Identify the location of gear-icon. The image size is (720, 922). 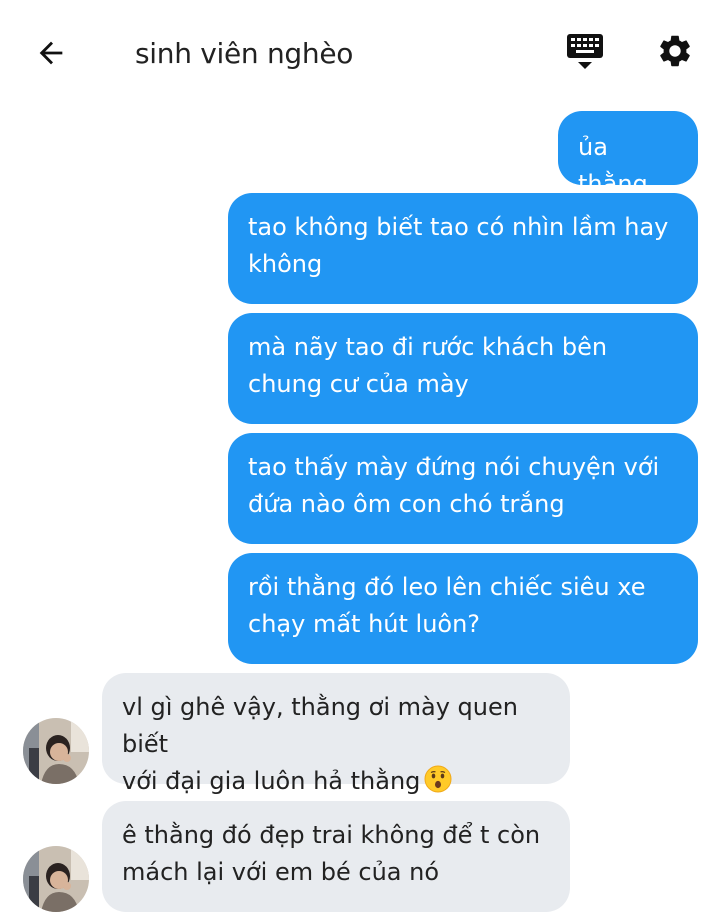
(675, 51).